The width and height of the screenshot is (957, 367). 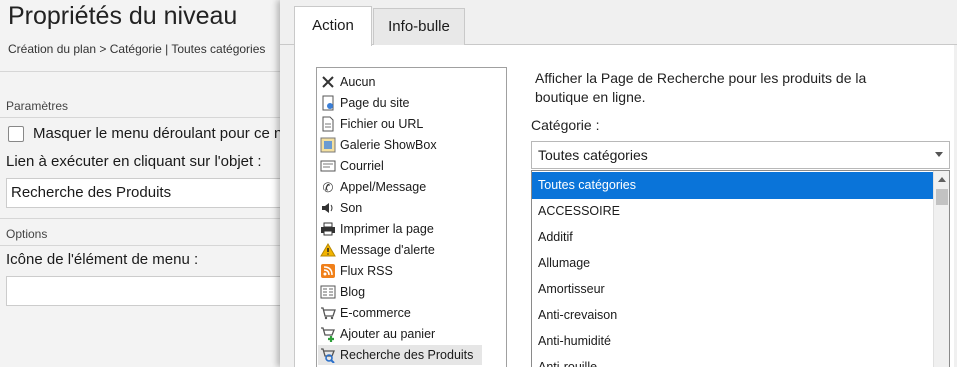 I want to click on page-title: Propriétés du niveau, so click(x=123, y=16).